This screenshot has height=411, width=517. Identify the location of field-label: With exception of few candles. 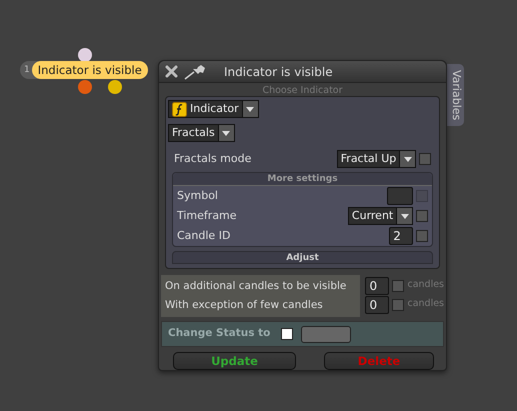
(244, 305).